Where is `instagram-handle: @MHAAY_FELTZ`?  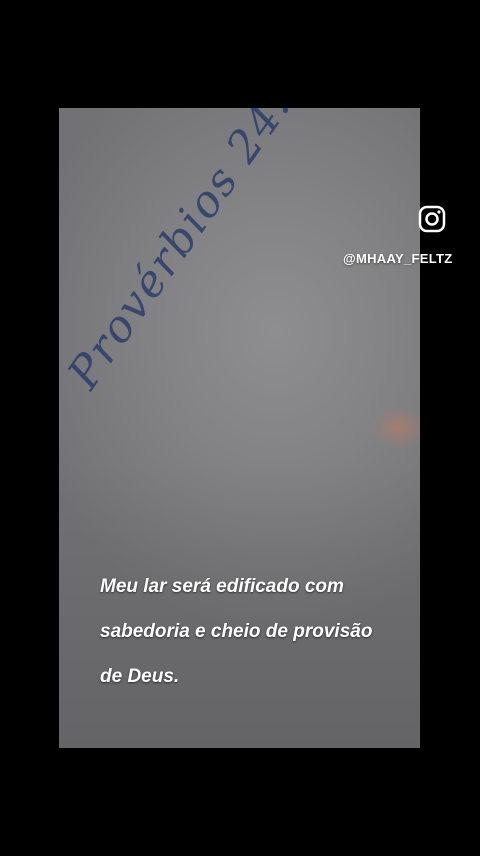
instagram-handle: @MHAAY_FELTZ is located at coordinates (397, 258).